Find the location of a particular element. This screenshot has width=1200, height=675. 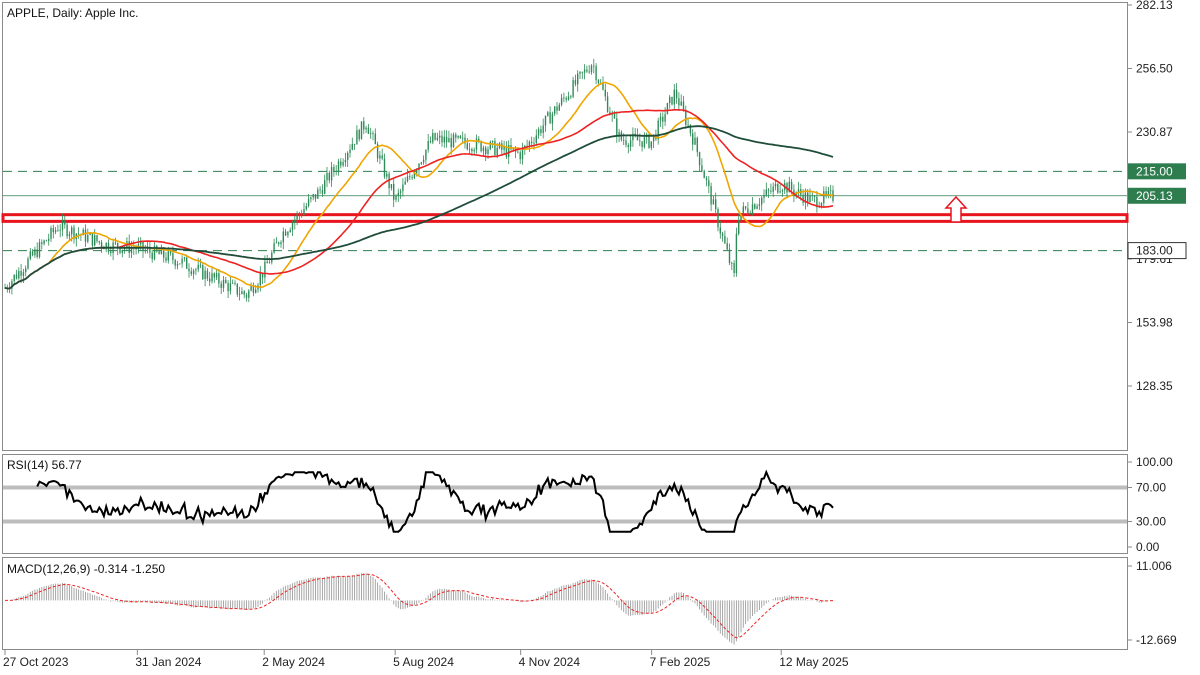

price-tick-label: 230.87 is located at coordinates (1154, 132).